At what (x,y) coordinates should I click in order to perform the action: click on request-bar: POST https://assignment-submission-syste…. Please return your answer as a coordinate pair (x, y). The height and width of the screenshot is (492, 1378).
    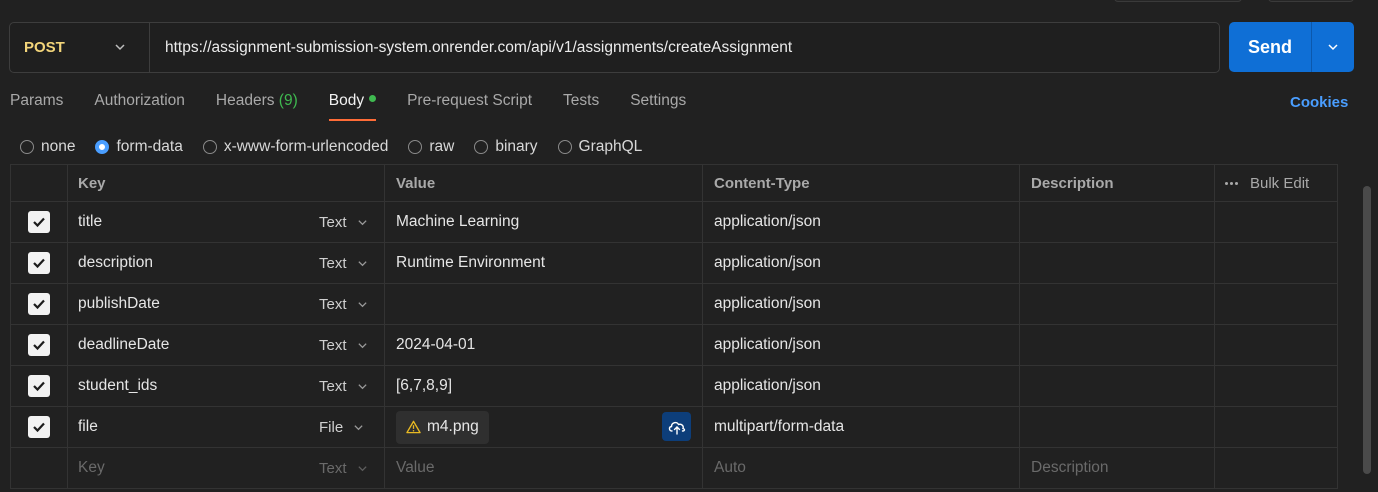
    Looking at the image, I should click on (614, 47).